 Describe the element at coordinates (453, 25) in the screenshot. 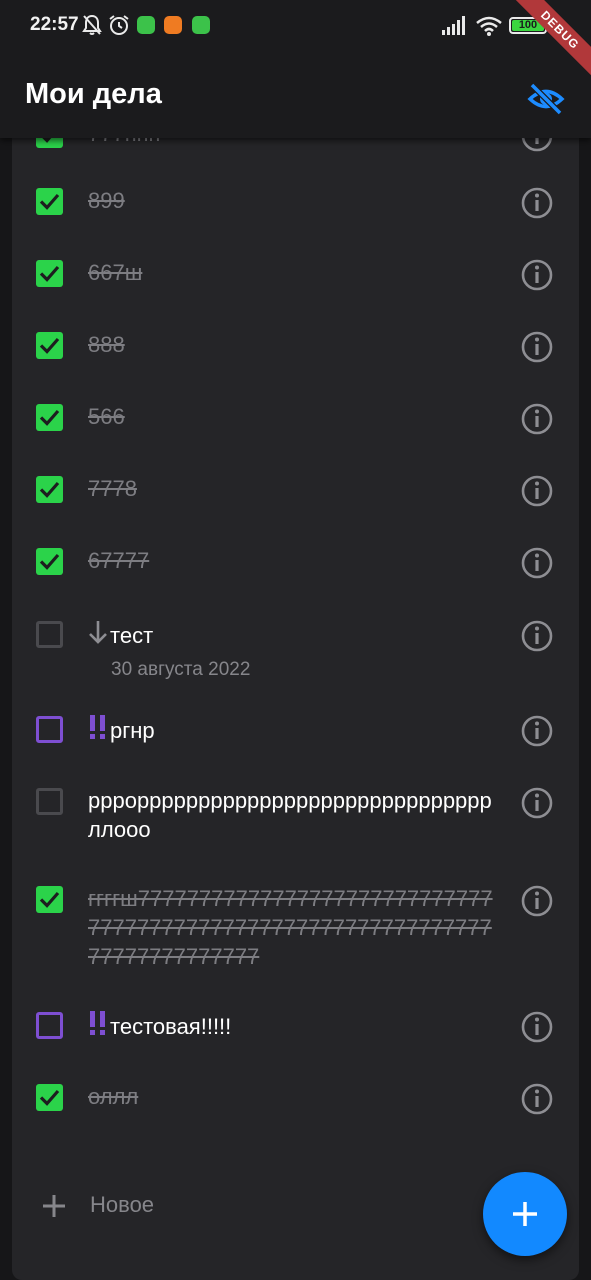

I see `signal-icon` at that location.